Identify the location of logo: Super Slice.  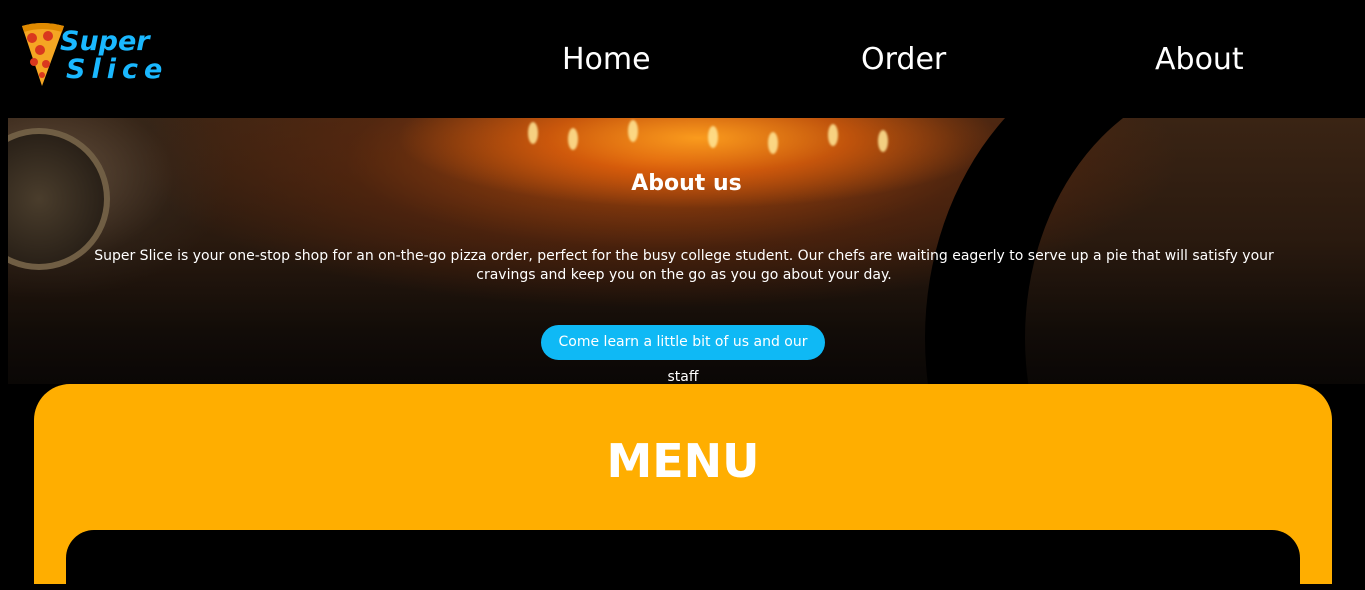
(91, 57).